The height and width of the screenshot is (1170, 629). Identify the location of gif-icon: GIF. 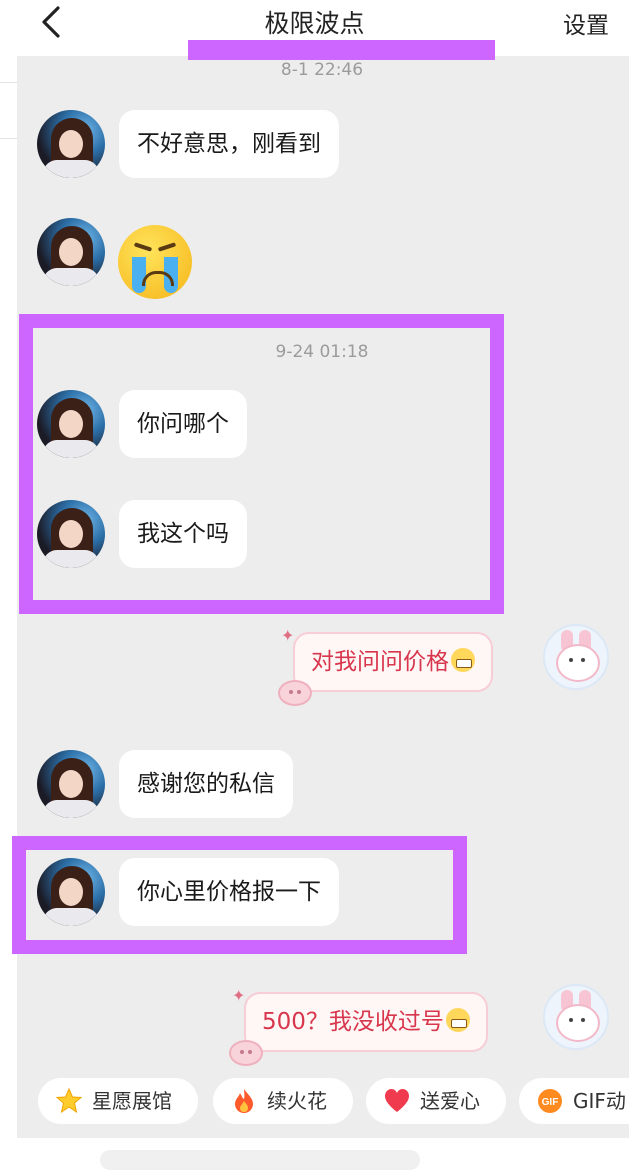
(550, 1101).